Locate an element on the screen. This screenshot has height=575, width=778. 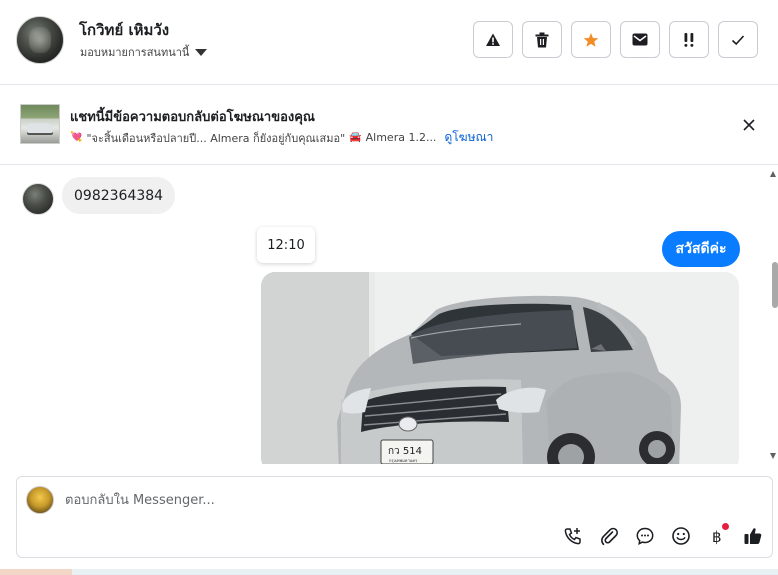
page-avatar is located at coordinates (40, 500).